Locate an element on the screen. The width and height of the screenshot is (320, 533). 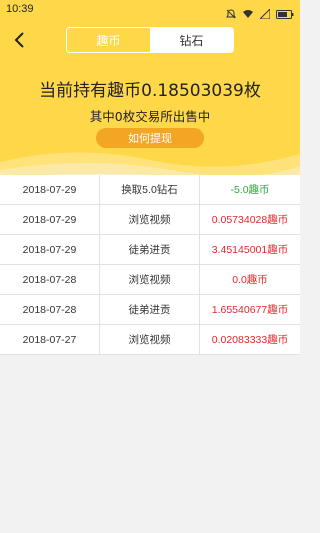
record-type: 换取5.0钻石 is located at coordinates (150, 189).